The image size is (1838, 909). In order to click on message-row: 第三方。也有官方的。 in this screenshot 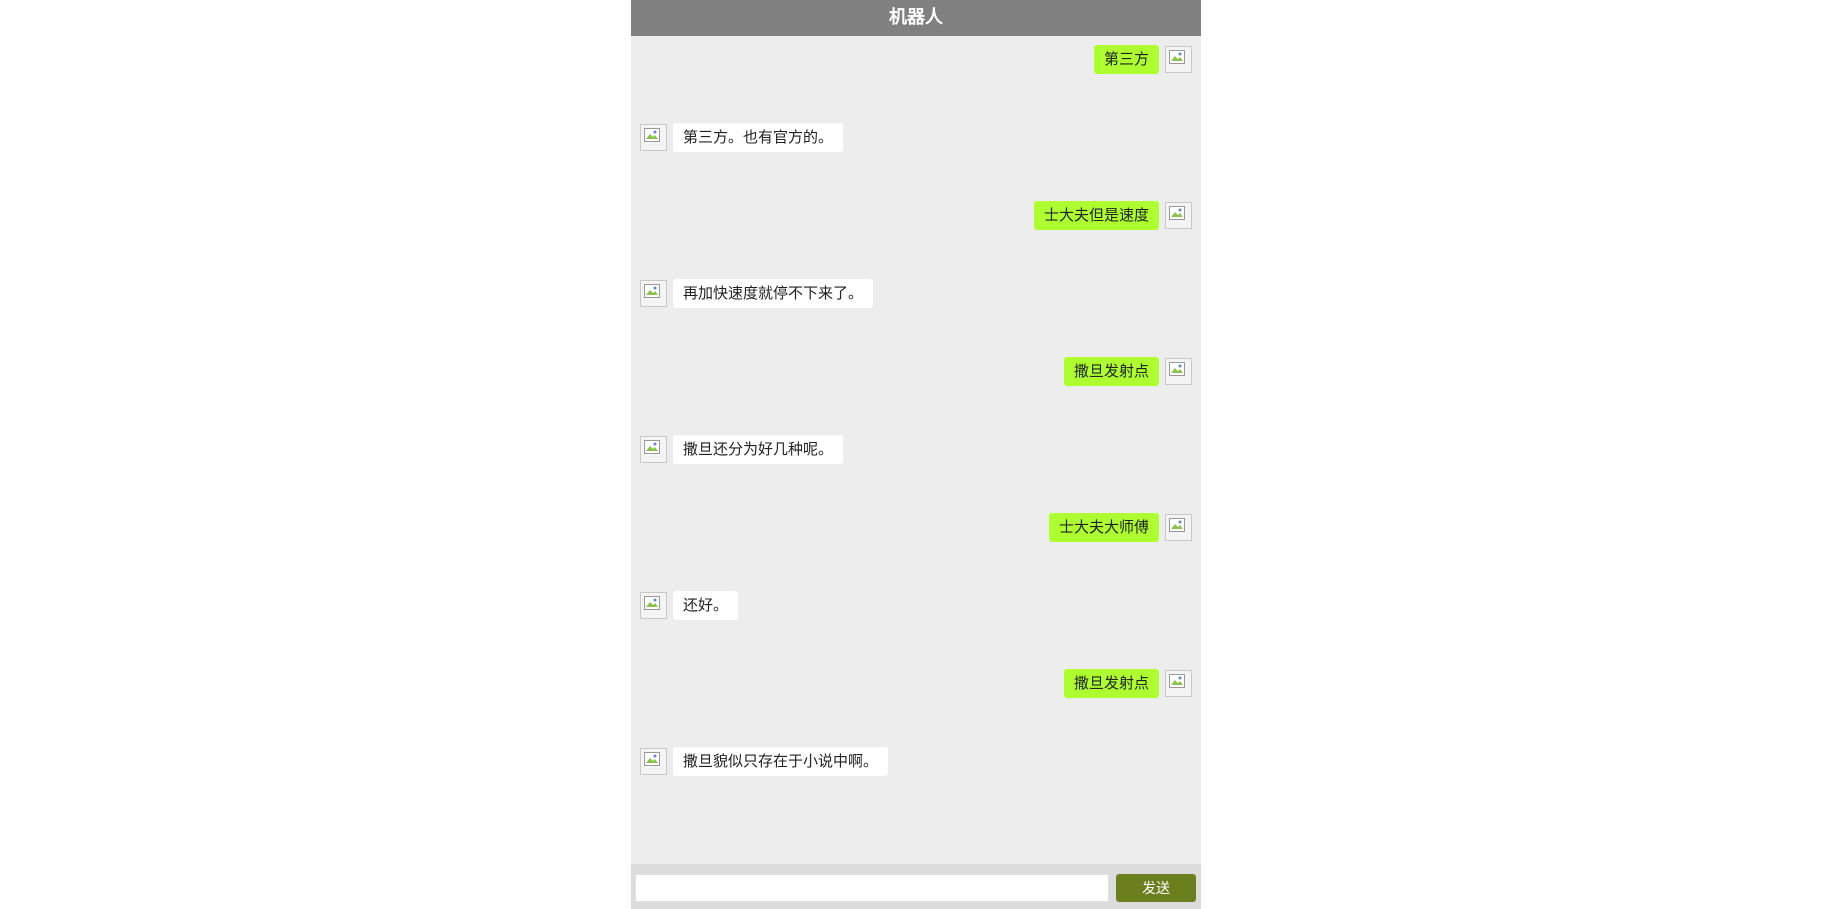, I will do `click(916, 162)`.